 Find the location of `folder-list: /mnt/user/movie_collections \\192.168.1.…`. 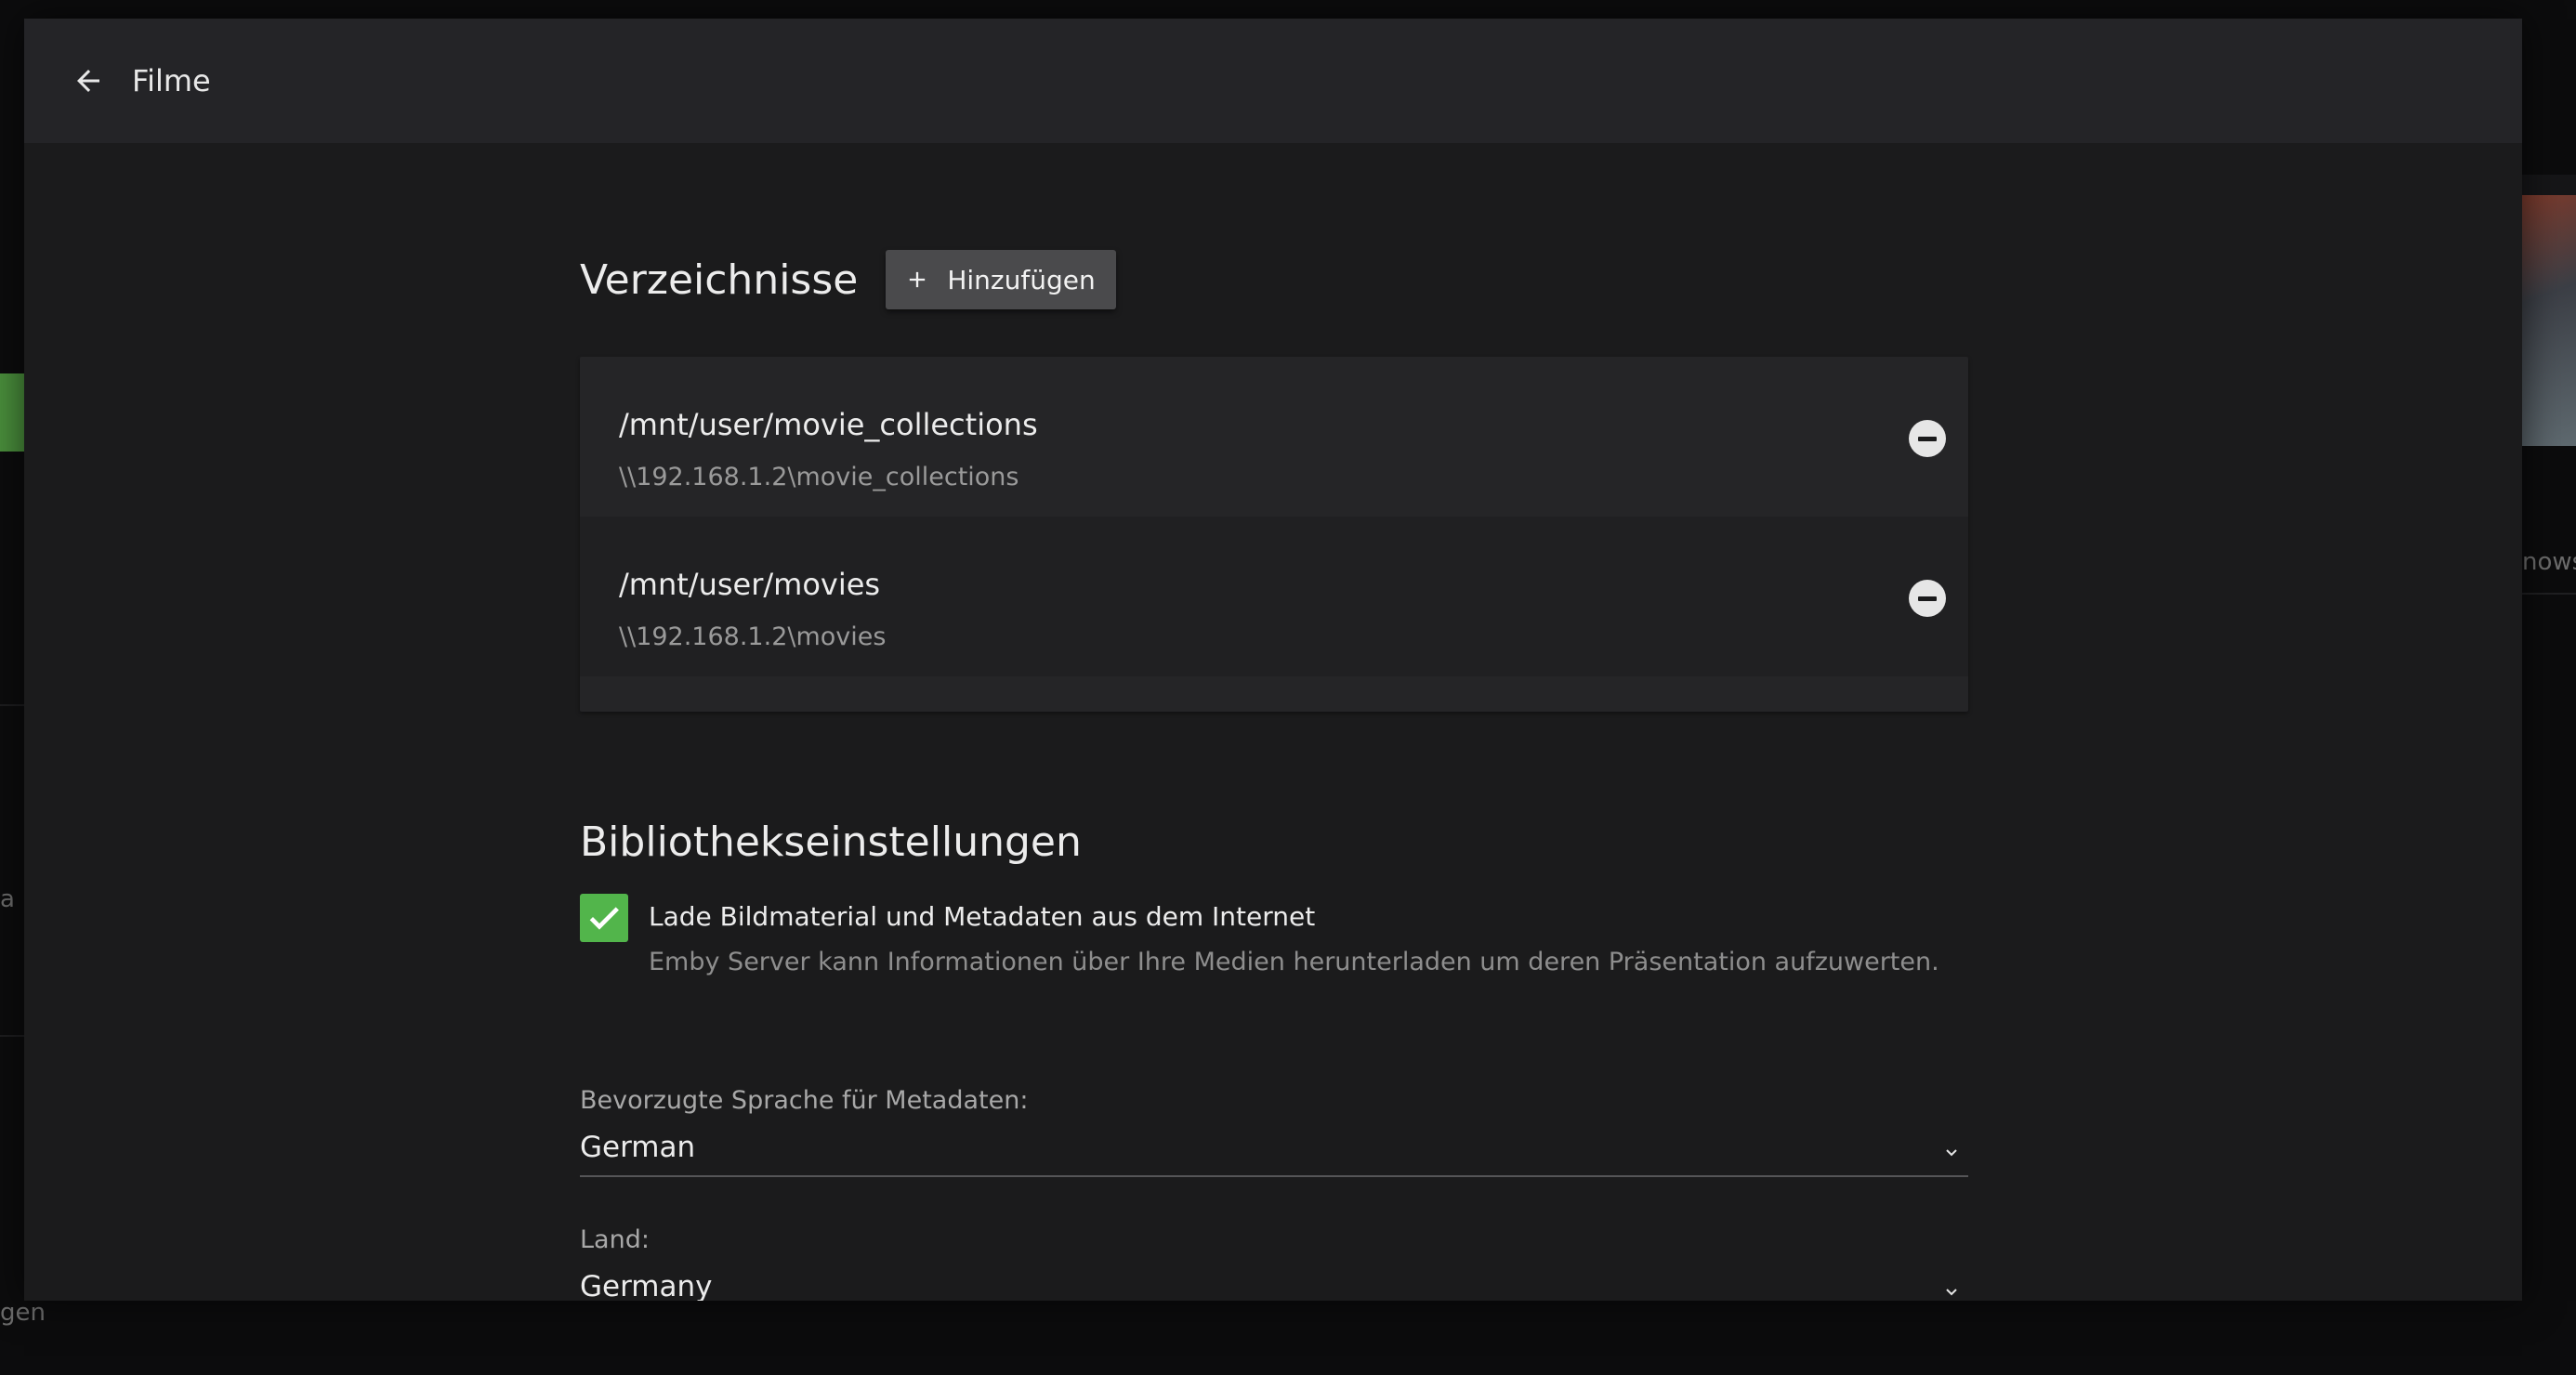

folder-list: /mnt/user/movie_collections \\192.168.1.… is located at coordinates (1274, 534).